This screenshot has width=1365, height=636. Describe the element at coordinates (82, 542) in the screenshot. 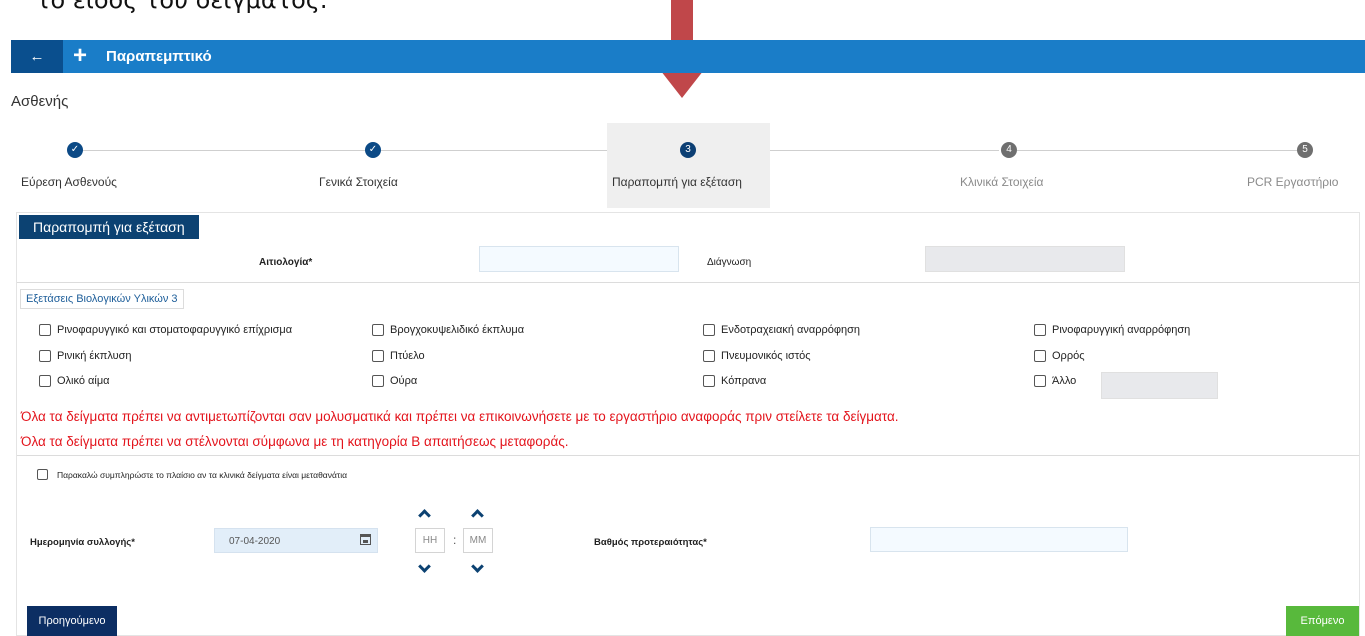

I see `collection-date-label: Ημερομηνία συλλογής*` at that location.